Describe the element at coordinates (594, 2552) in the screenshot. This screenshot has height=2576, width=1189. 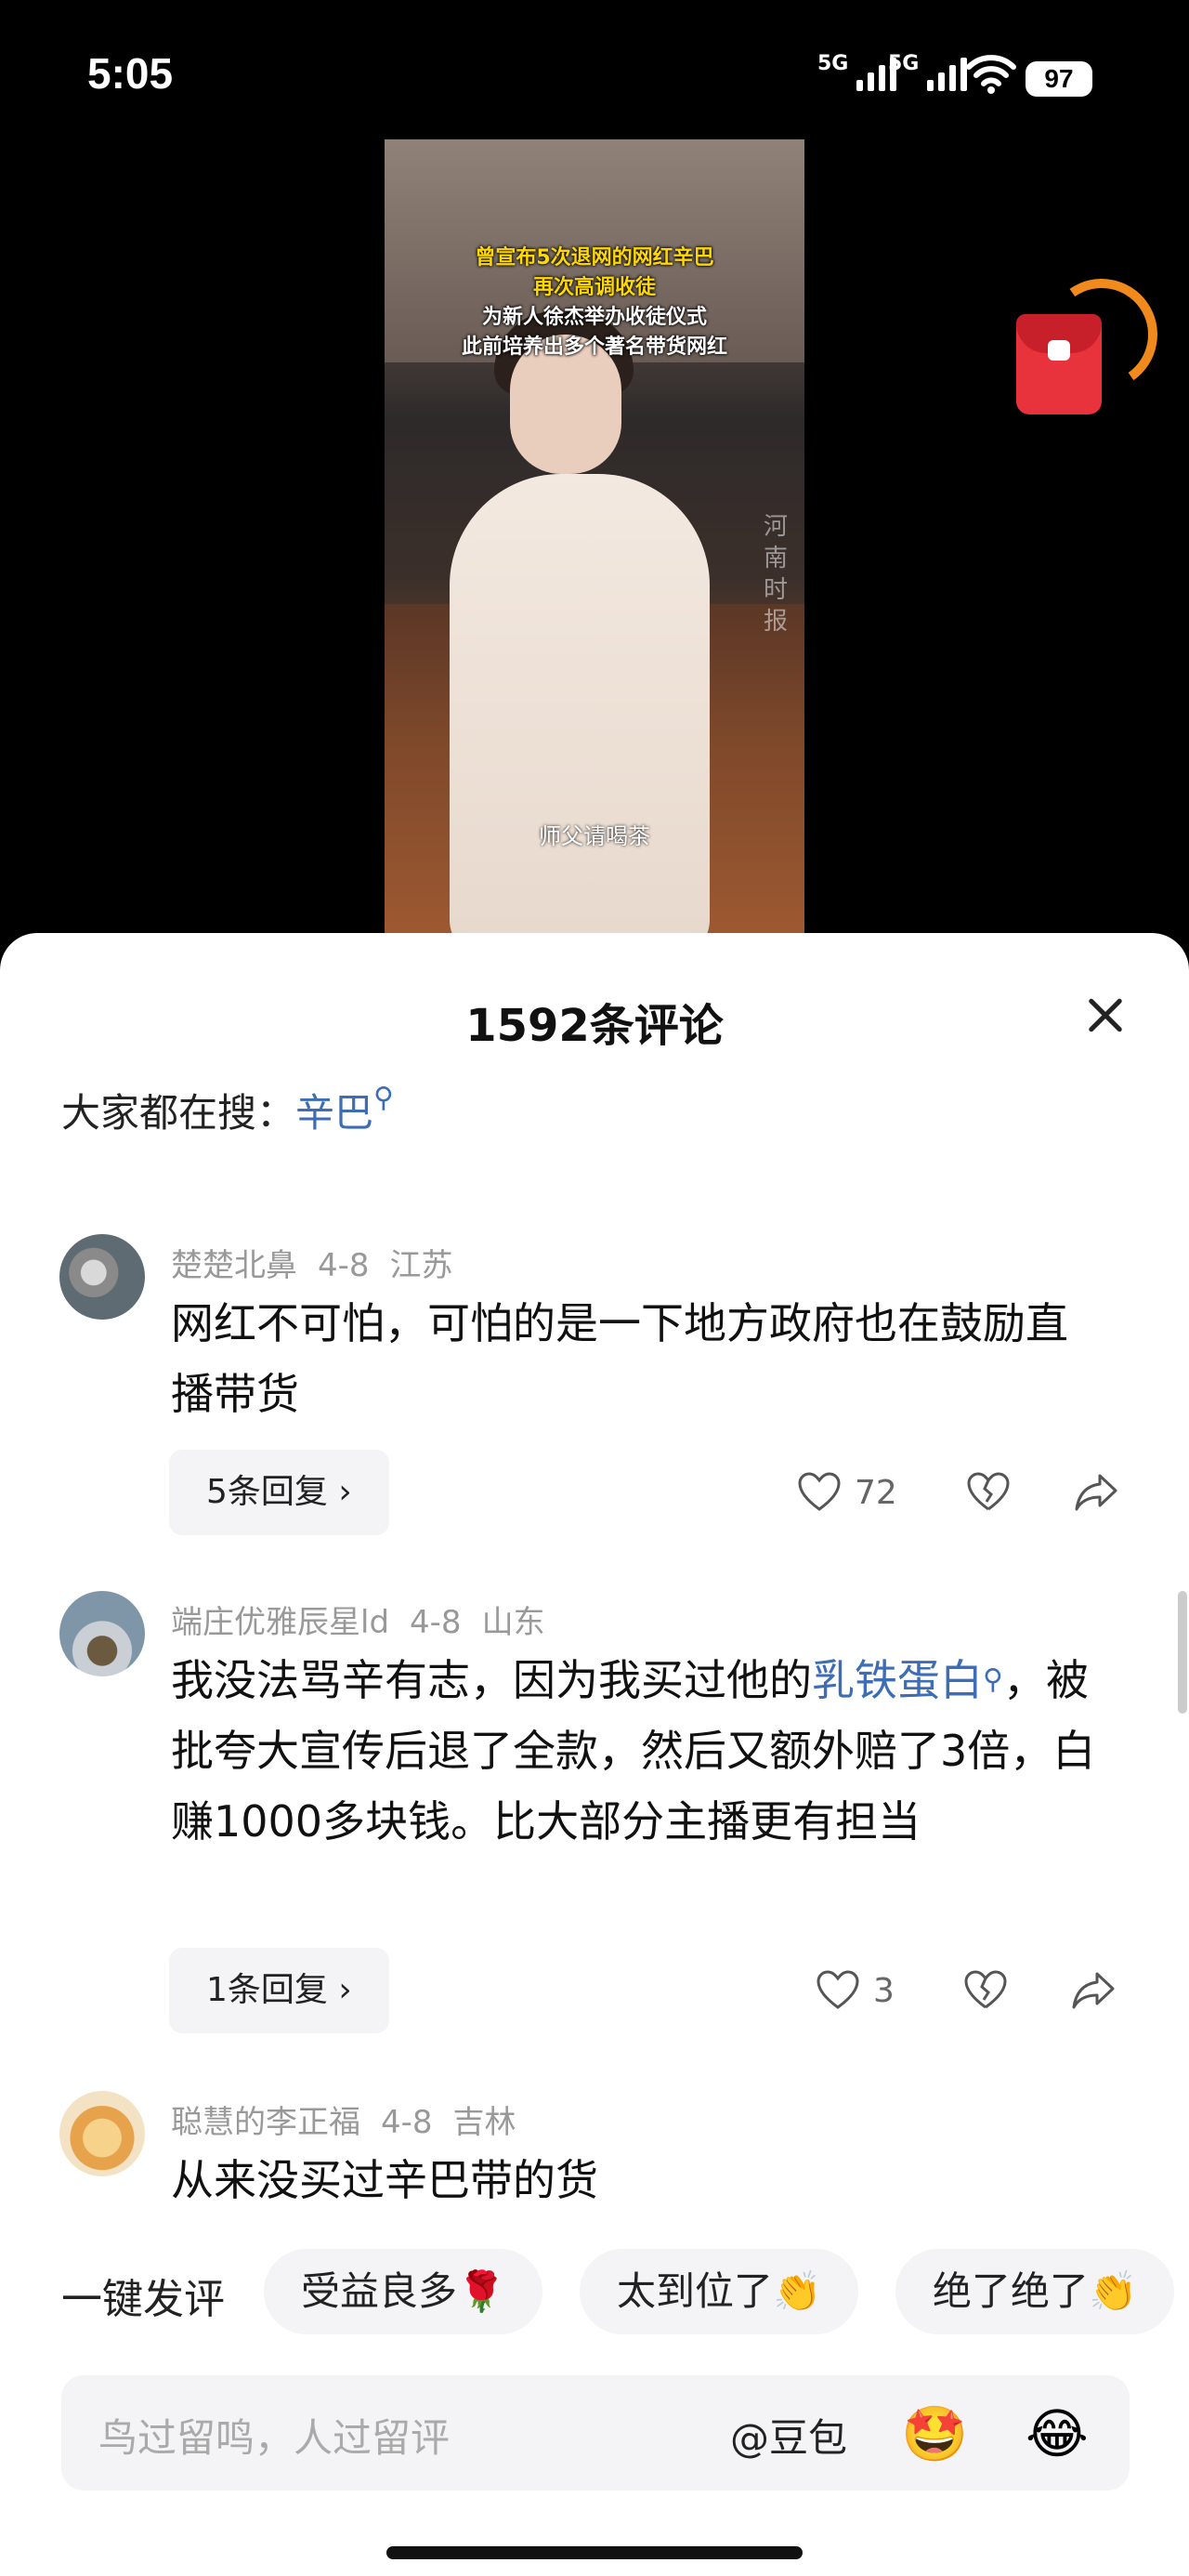
I see `home-indicator` at that location.